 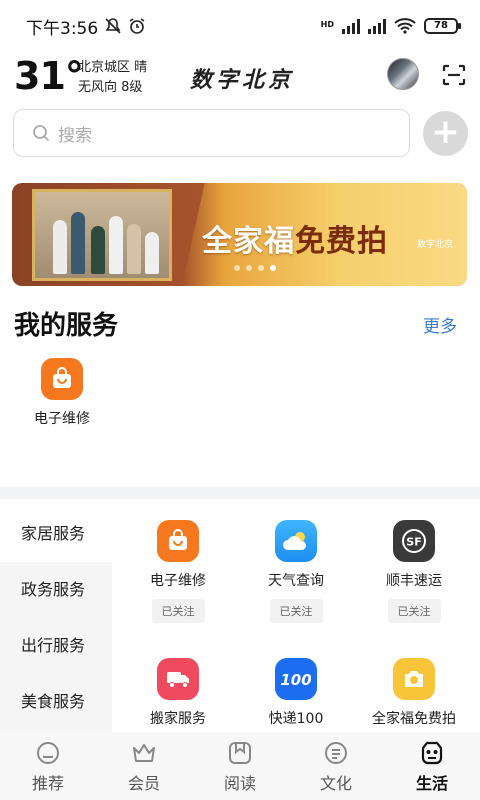 What do you see at coordinates (62, 419) in the screenshot?
I see `my-service-label: 电子维修` at bounding box center [62, 419].